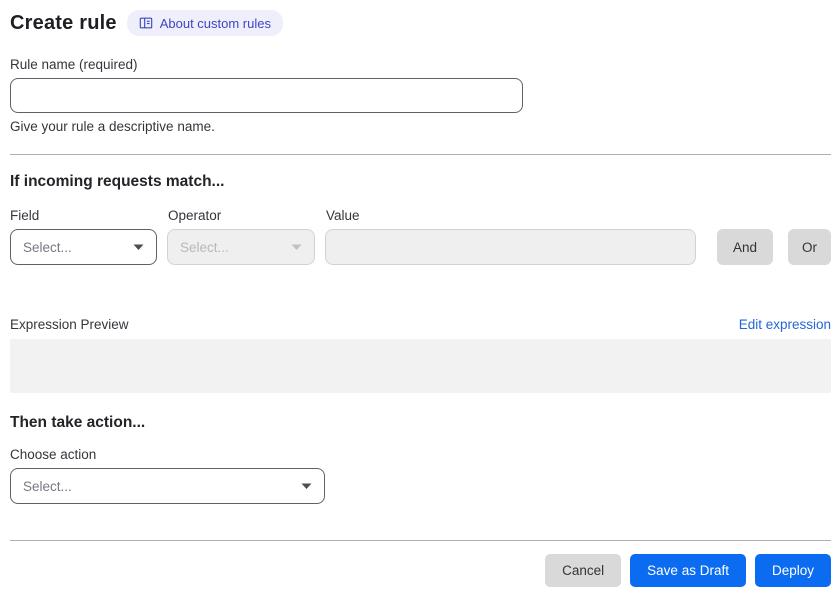  I want to click on expression-preview-row: Expression Preview Edit expression, so click(420, 324).